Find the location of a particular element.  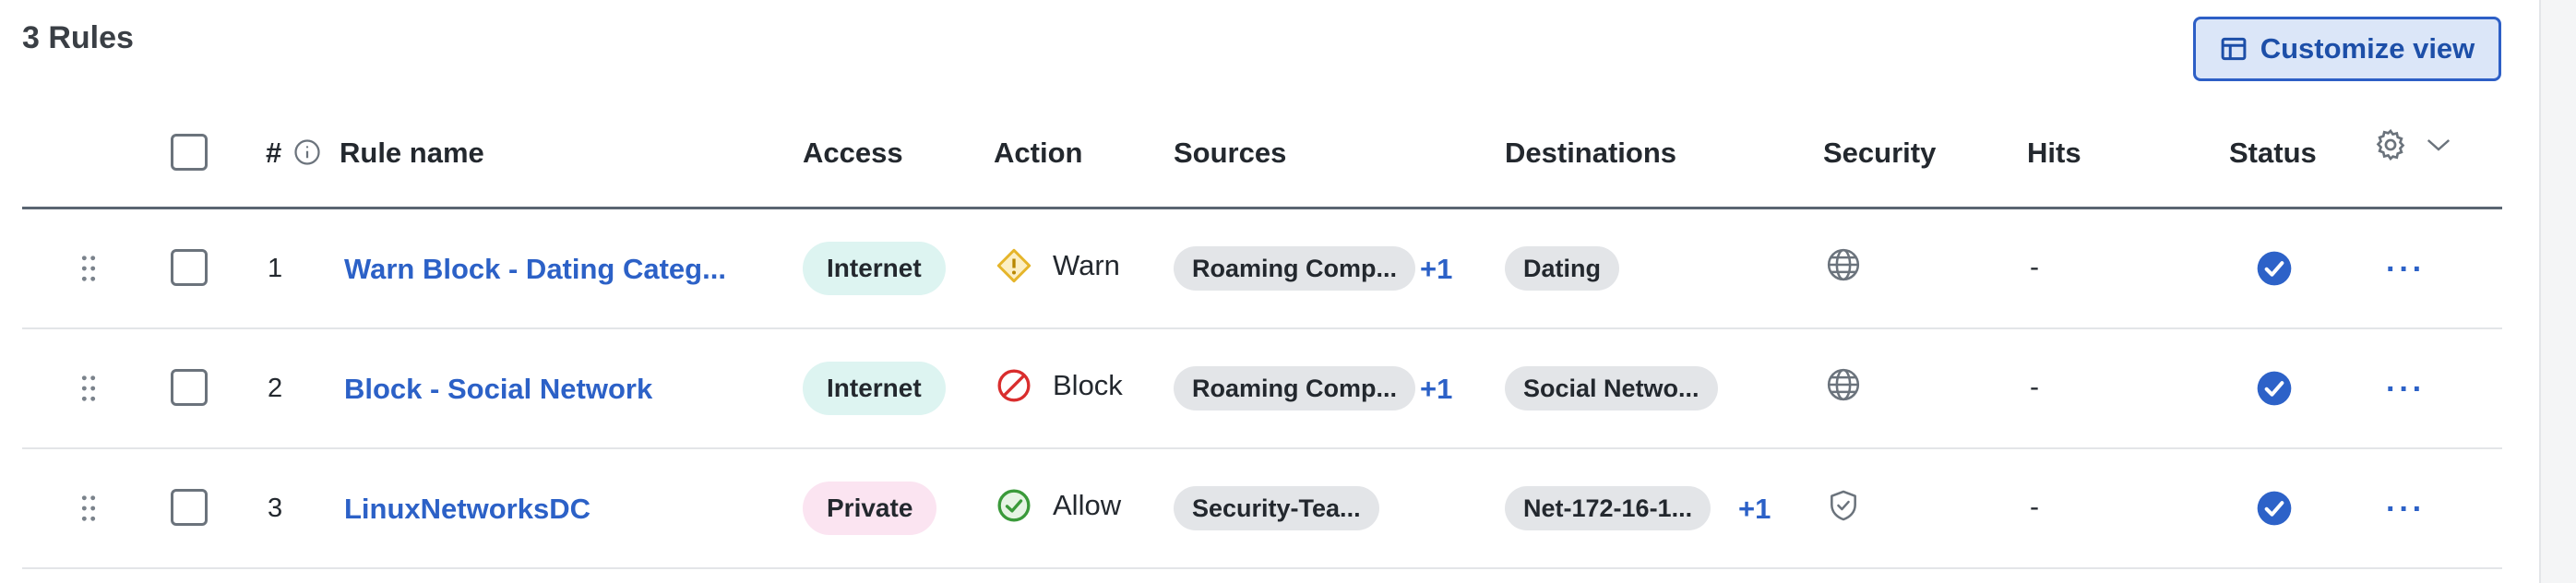

warn-icon is located at coordinates (1014, 265).